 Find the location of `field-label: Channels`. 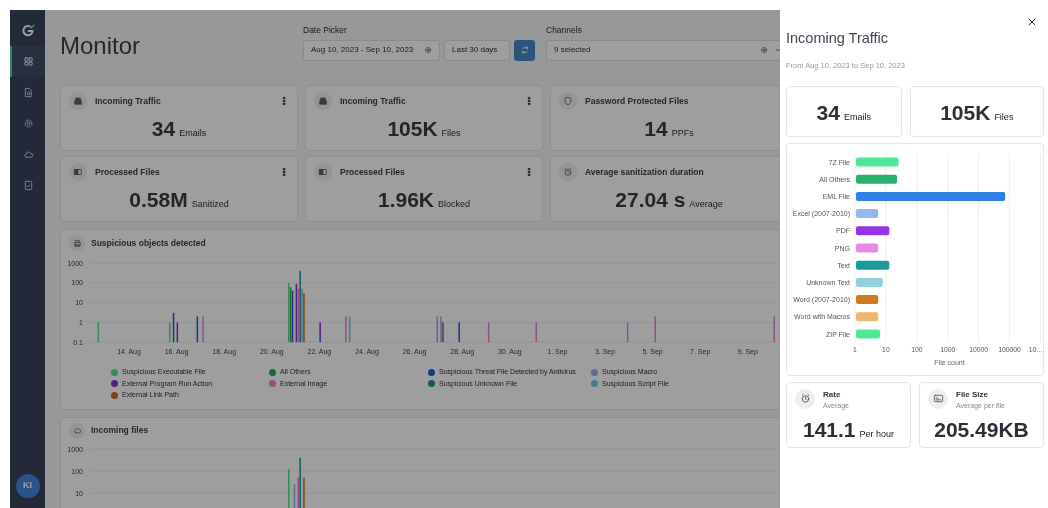

field-label: Channels is located at coordinates (564, 30).